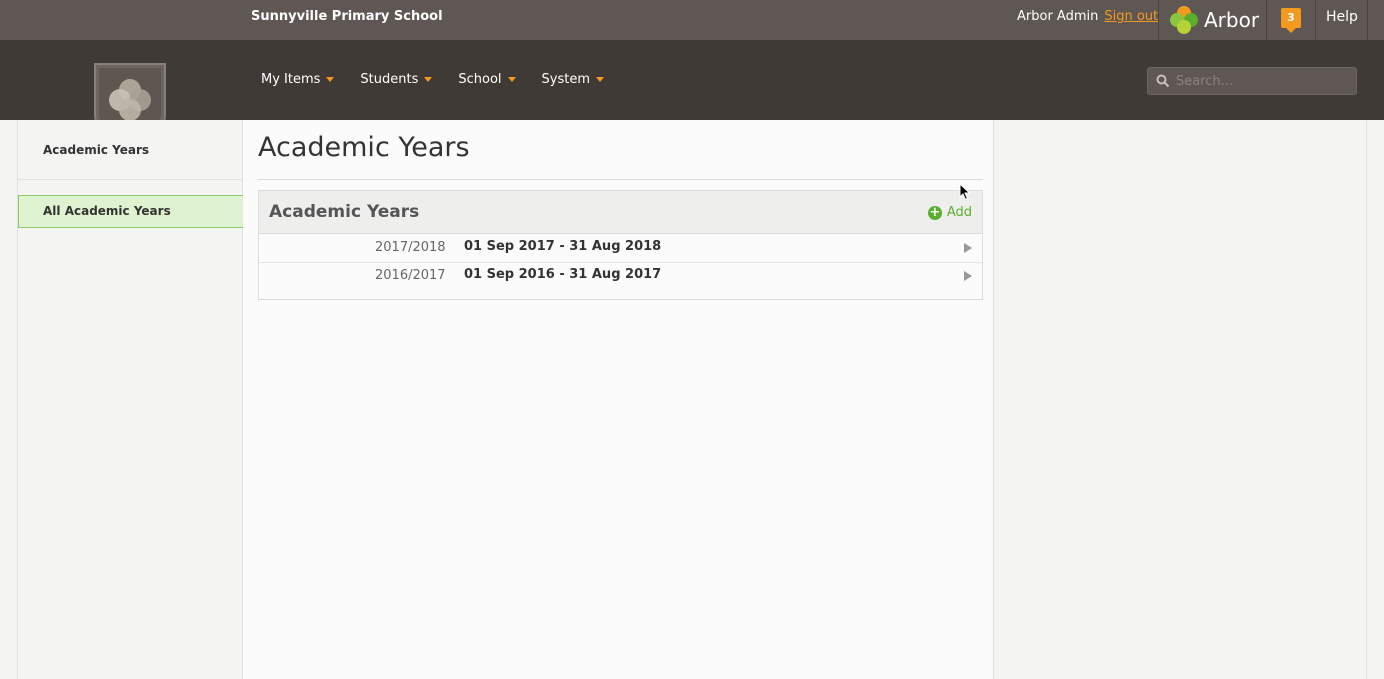  I want to click on plus-circle-icon: +, so click(934, 212).